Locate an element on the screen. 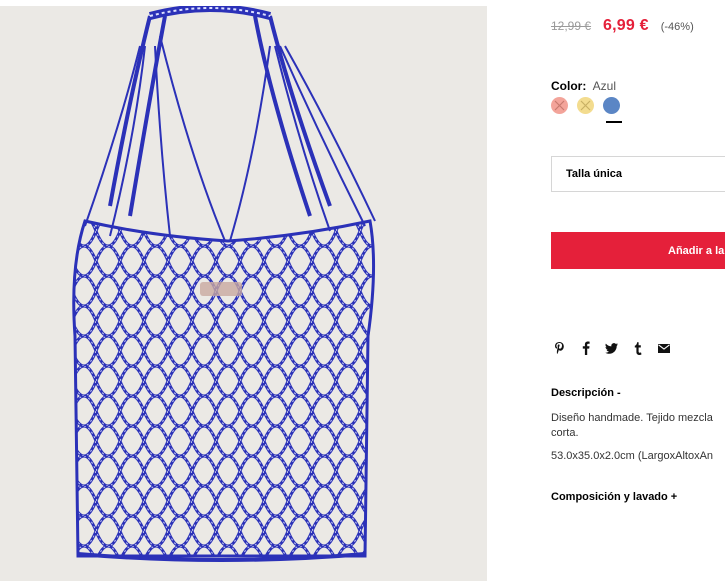 The height and width of the screenshot is (581, 725). color-value: Azul is located at coordinates (604, 86).